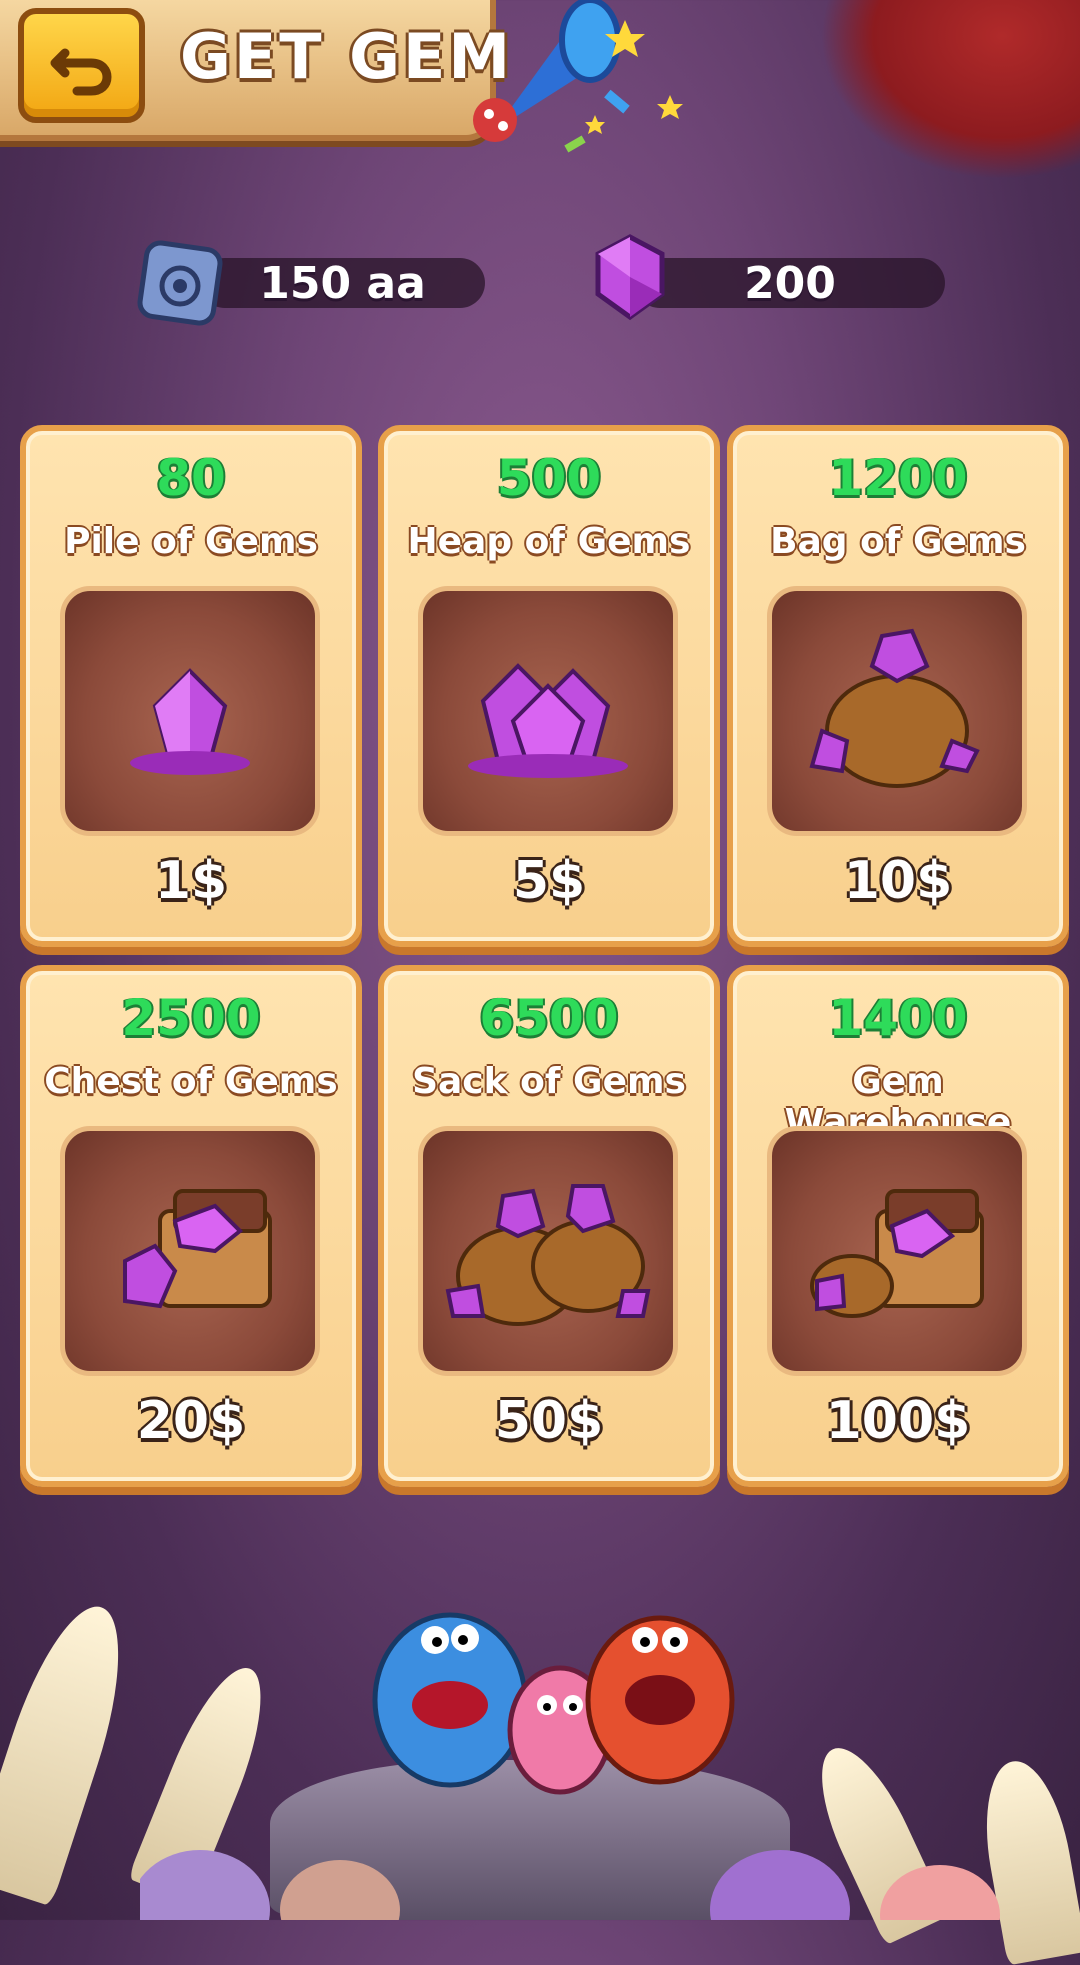  I want to click on gem-pile-icon, so click(190, 721).